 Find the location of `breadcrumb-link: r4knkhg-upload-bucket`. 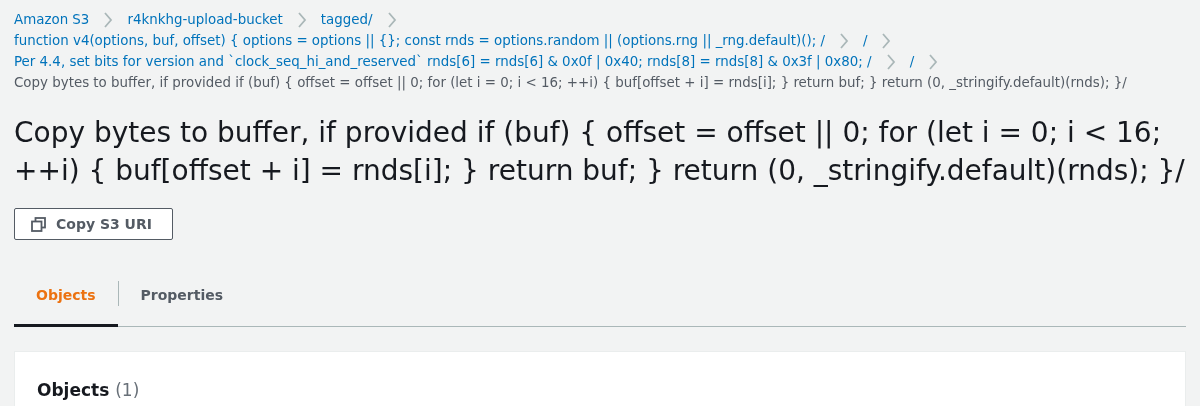

breadcrumb-link: r4knkhg-upload-bucket is located at coordinates (205, 19).